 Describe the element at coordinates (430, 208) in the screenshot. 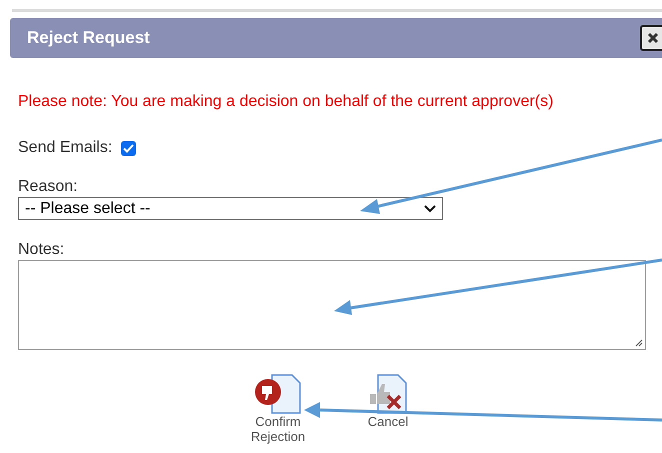

I see `chevron-down-icon` at that location.